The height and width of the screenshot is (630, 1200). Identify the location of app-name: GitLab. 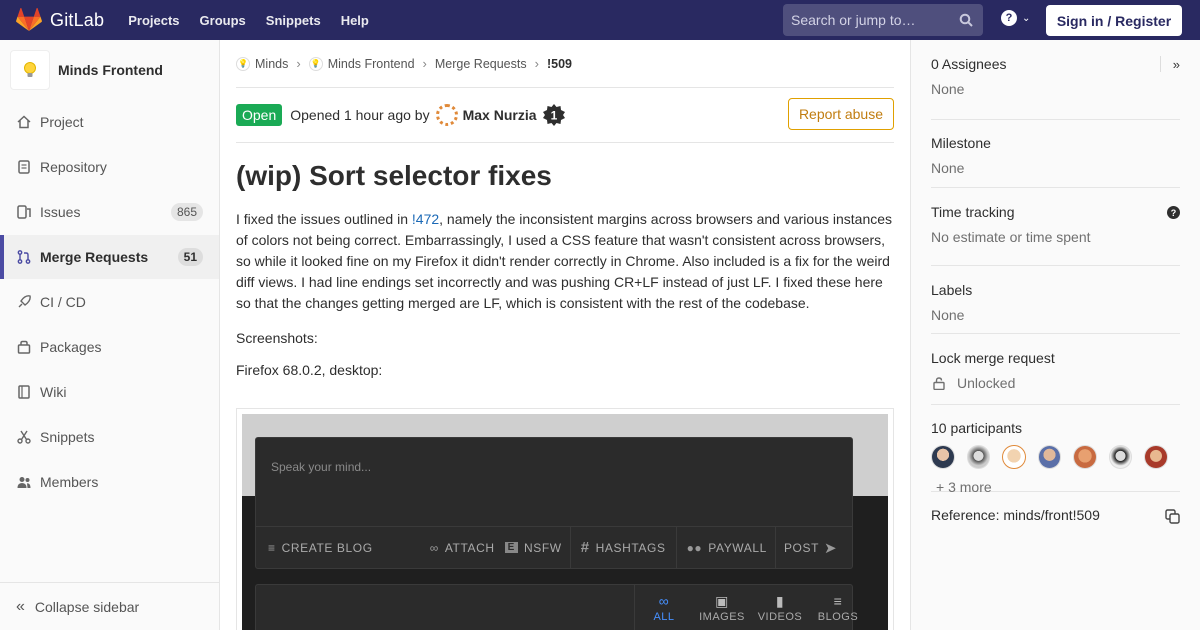
(77, 19).